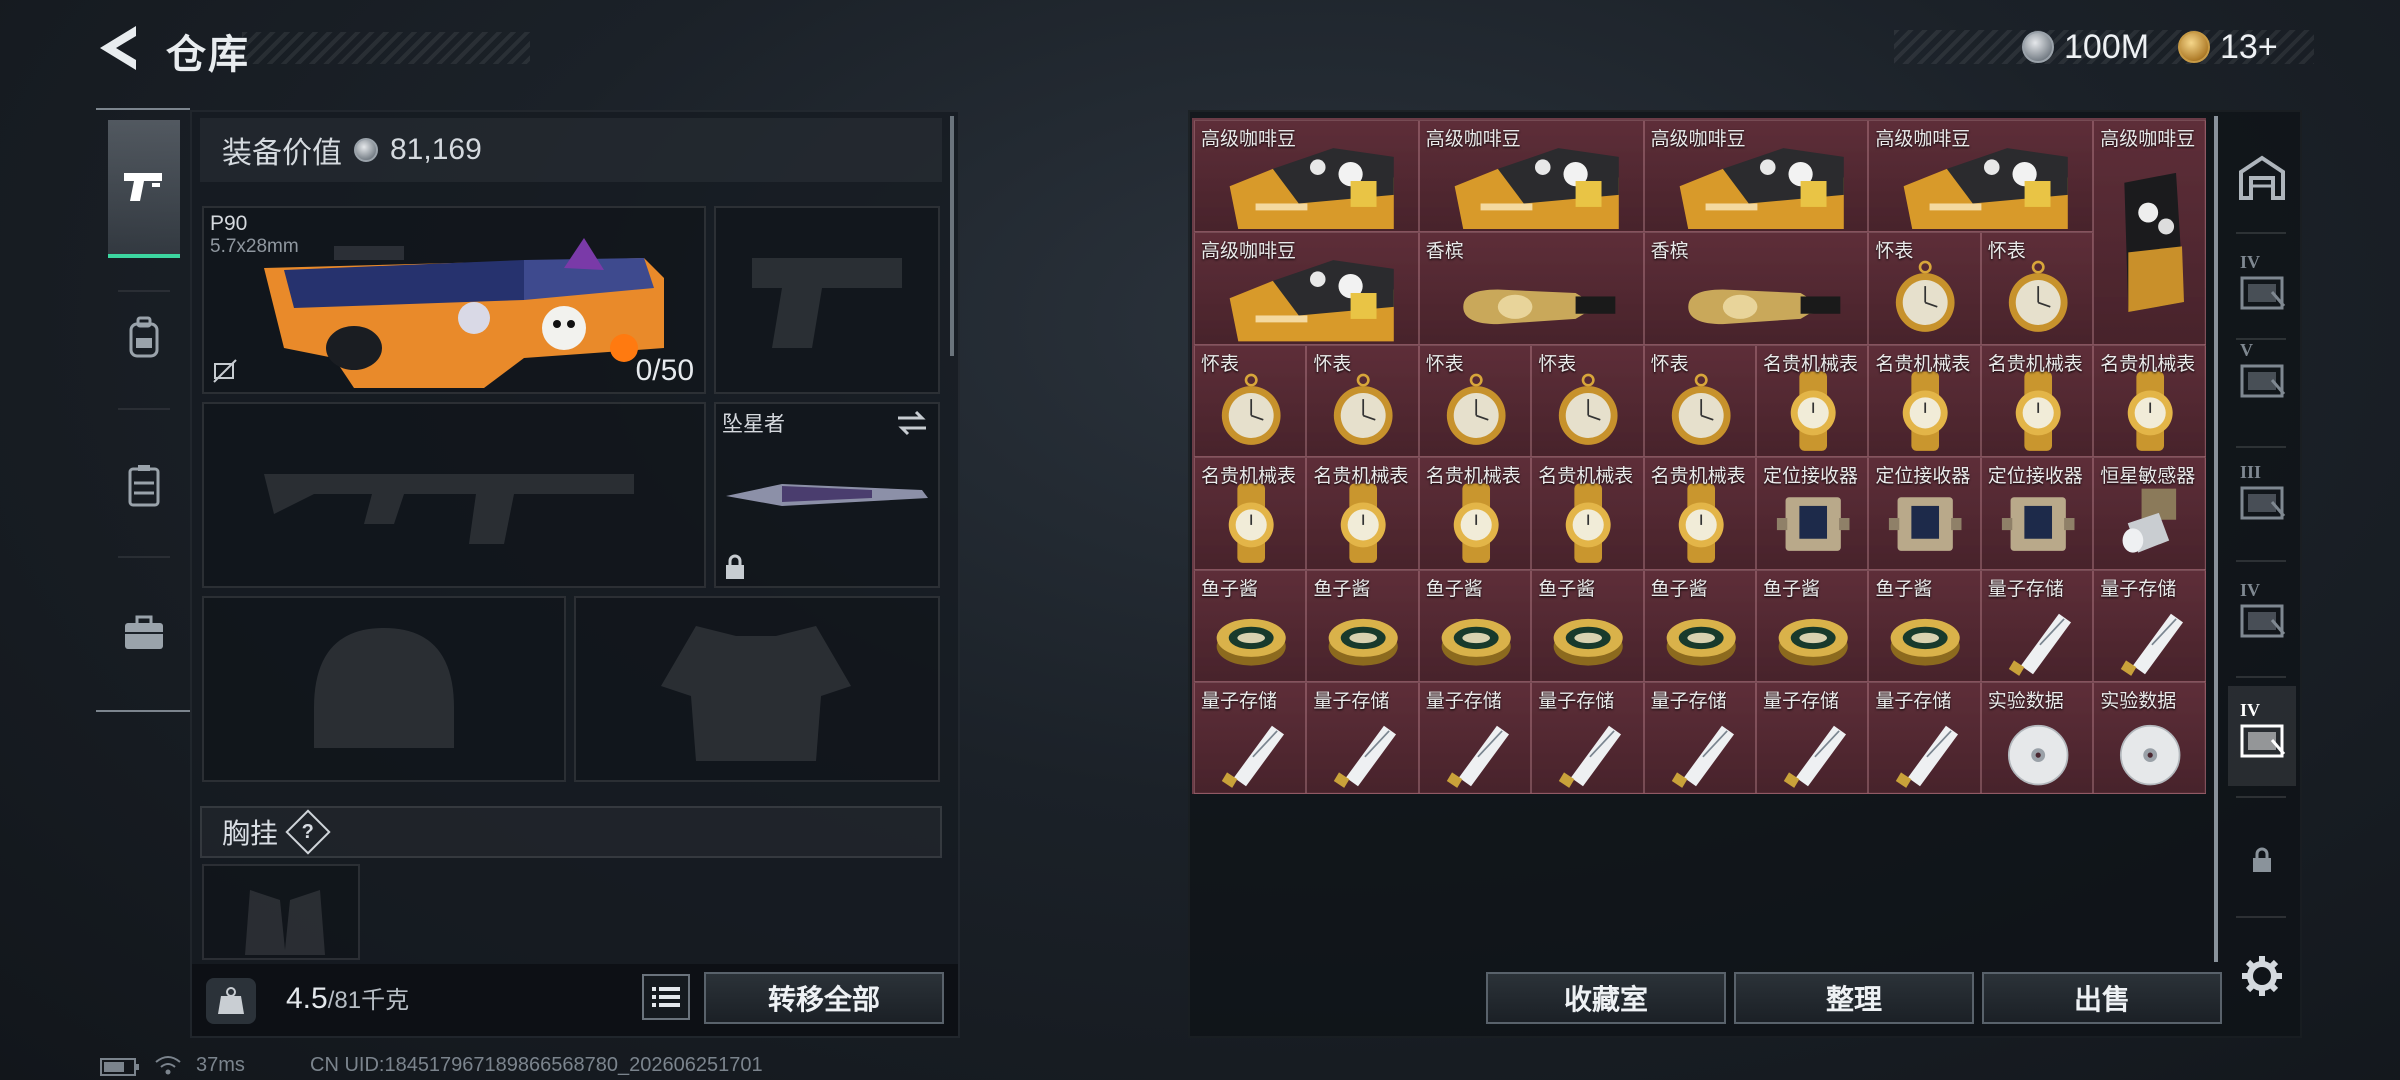 Image resolution: width=2400 pixels, height=1080 pixels. What do you see at coordinates (2262, 178) in the screenshot?
I see `storage-tab-main` at bounding box center [2262, 178].